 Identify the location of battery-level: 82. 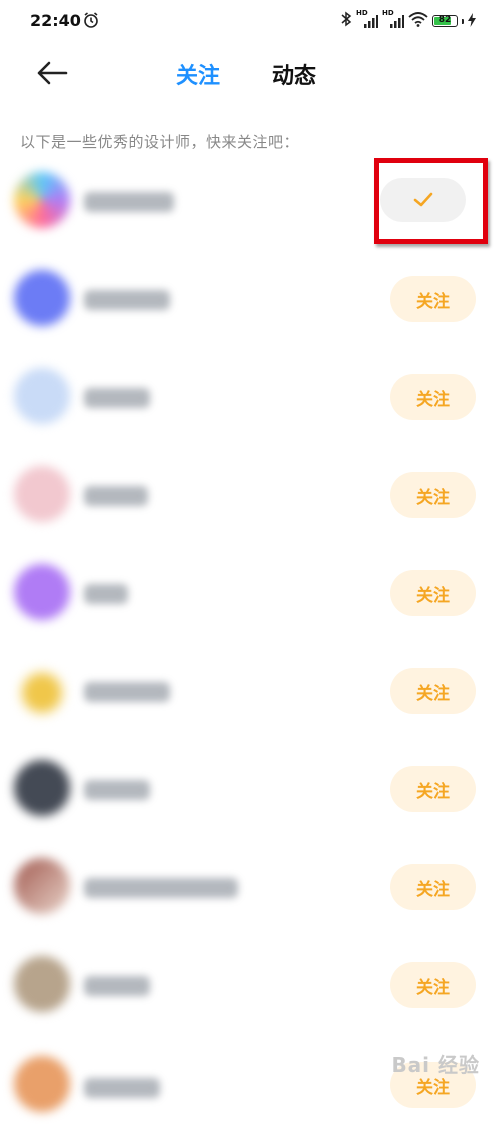
(445, 20).